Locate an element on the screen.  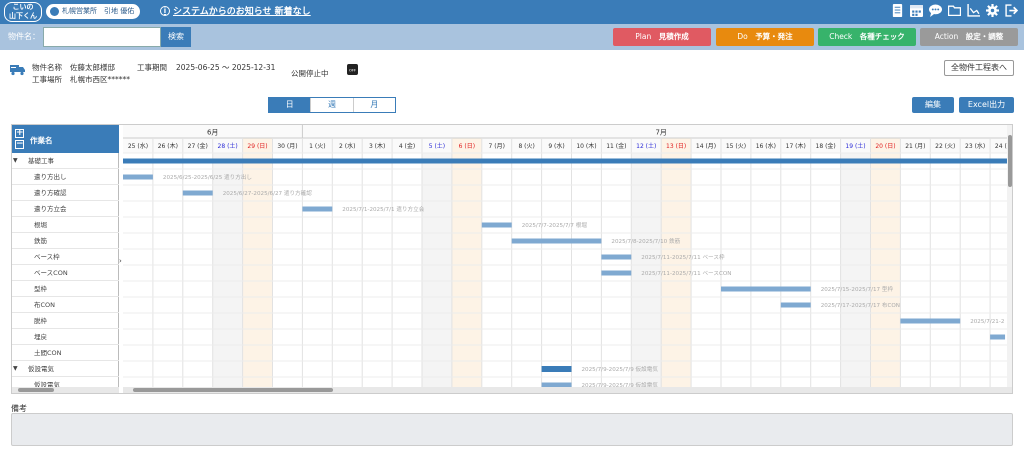
property-search-input is located at coordinates (102, 37).